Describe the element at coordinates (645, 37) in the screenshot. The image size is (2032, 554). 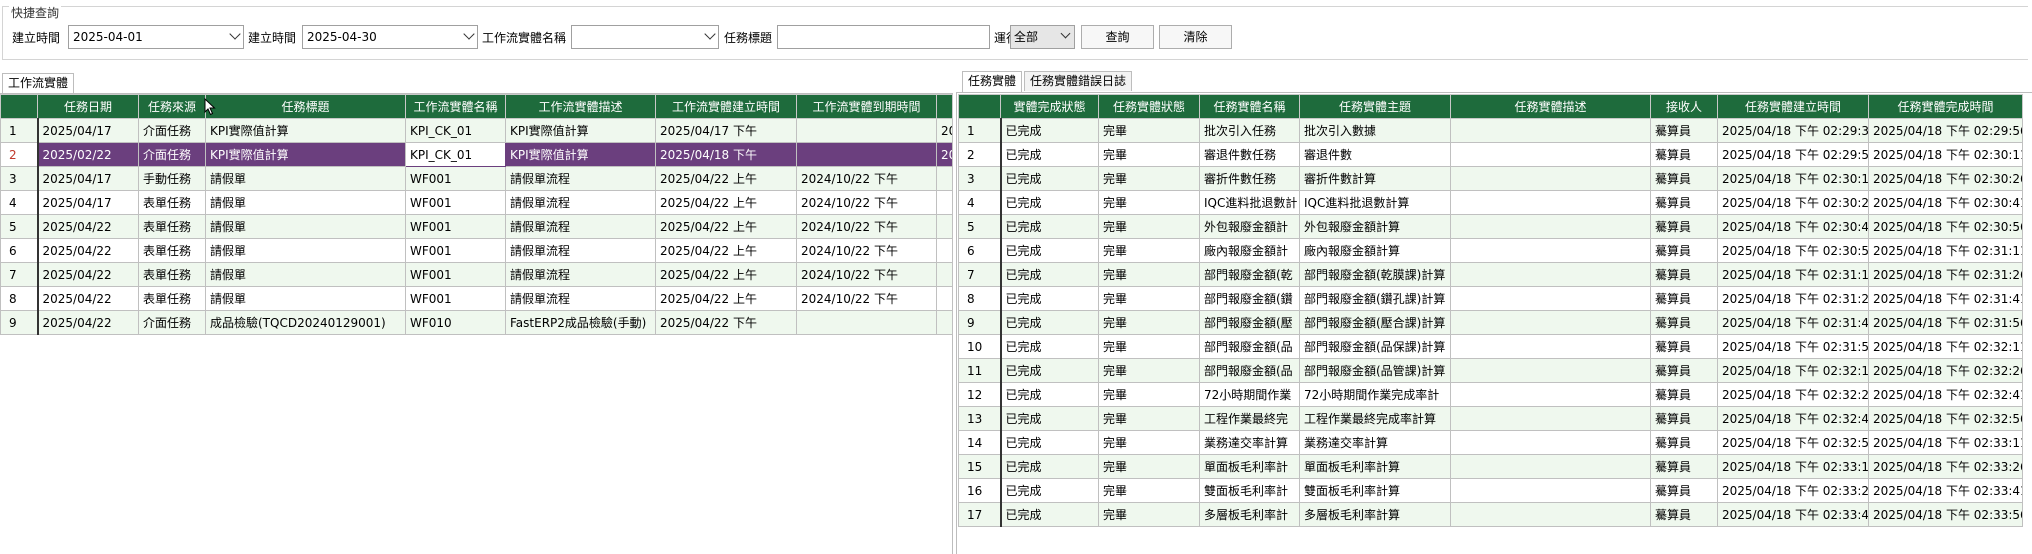
I see `workflow-name-dropdown` at that location.